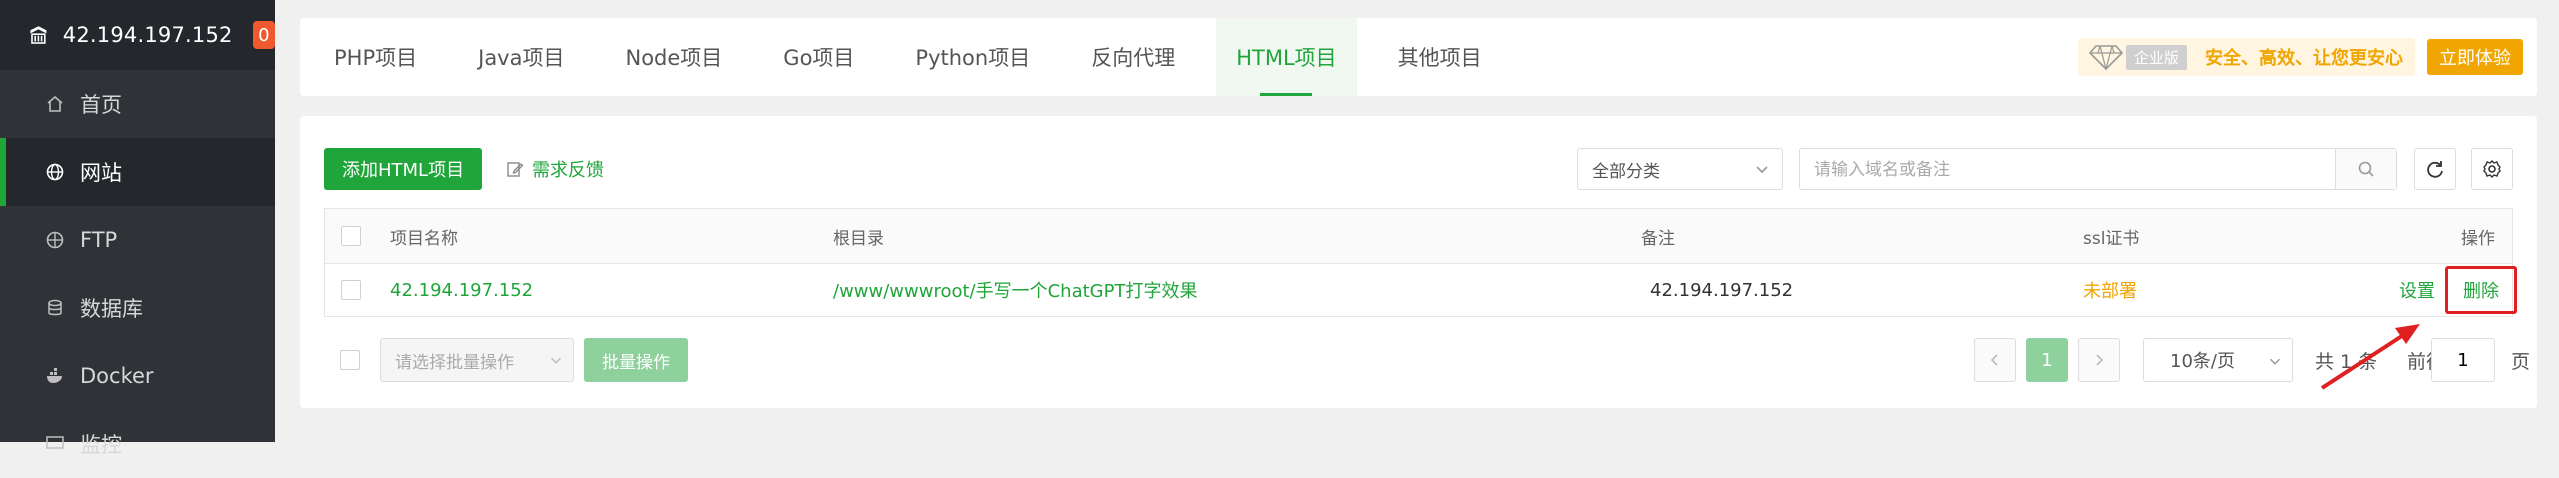  I want to click on sidebar-item-docker: Docker, so click(137, 376).